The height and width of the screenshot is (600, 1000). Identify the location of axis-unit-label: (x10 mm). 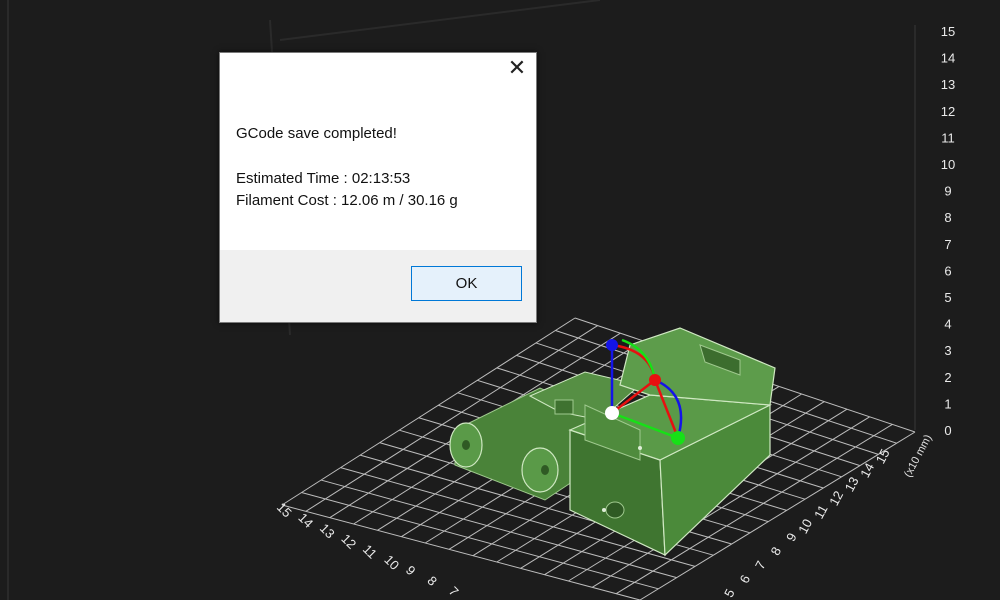
(918, 456).